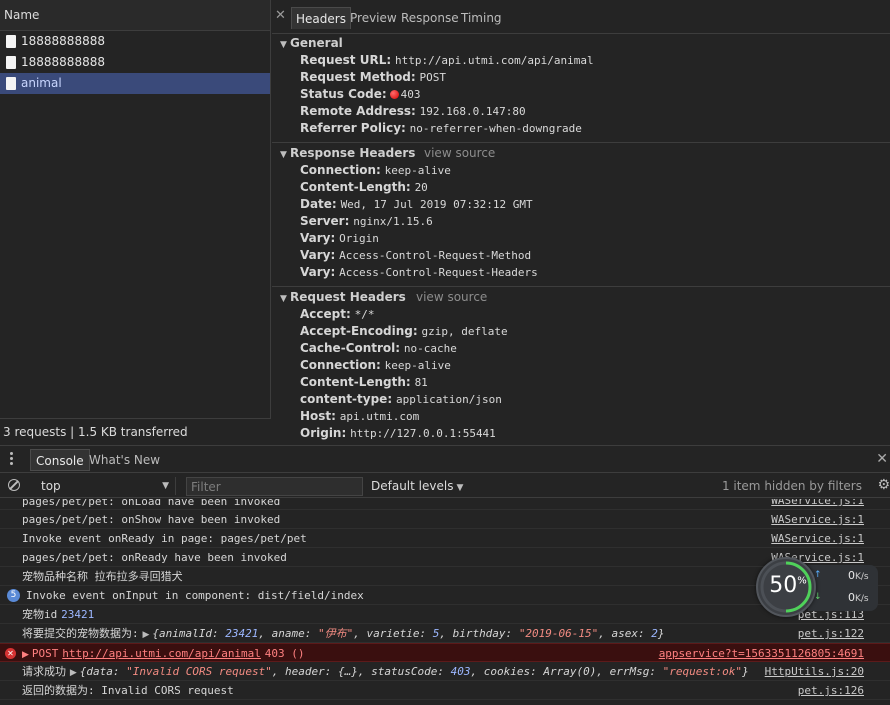 Image resolution: width=890 pixels, height=705 pixels. What do you see at coordinates (585, 272) in the screenshot?
I see `header-row: Vary: Access-Control-Request-Headers` at bounding box center [585, 272].